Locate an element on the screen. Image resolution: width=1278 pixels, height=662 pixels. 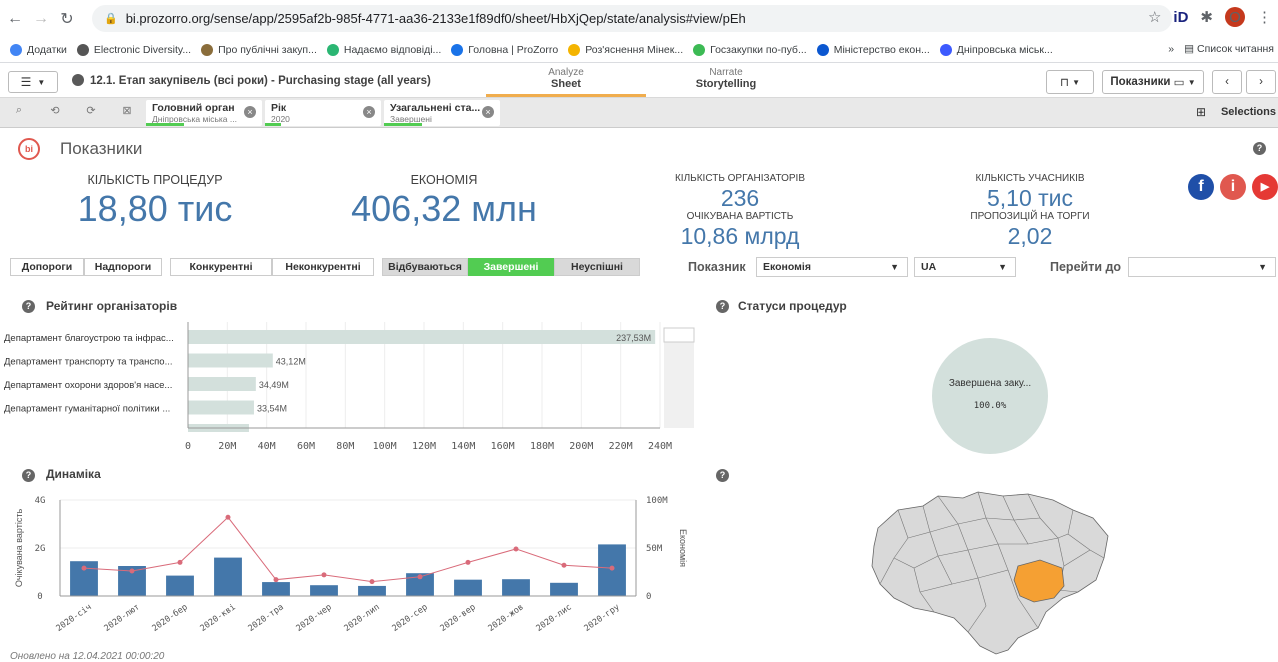
status-pie-chart: Завершена заку... 100.0% is located at coordinates (990, 396).